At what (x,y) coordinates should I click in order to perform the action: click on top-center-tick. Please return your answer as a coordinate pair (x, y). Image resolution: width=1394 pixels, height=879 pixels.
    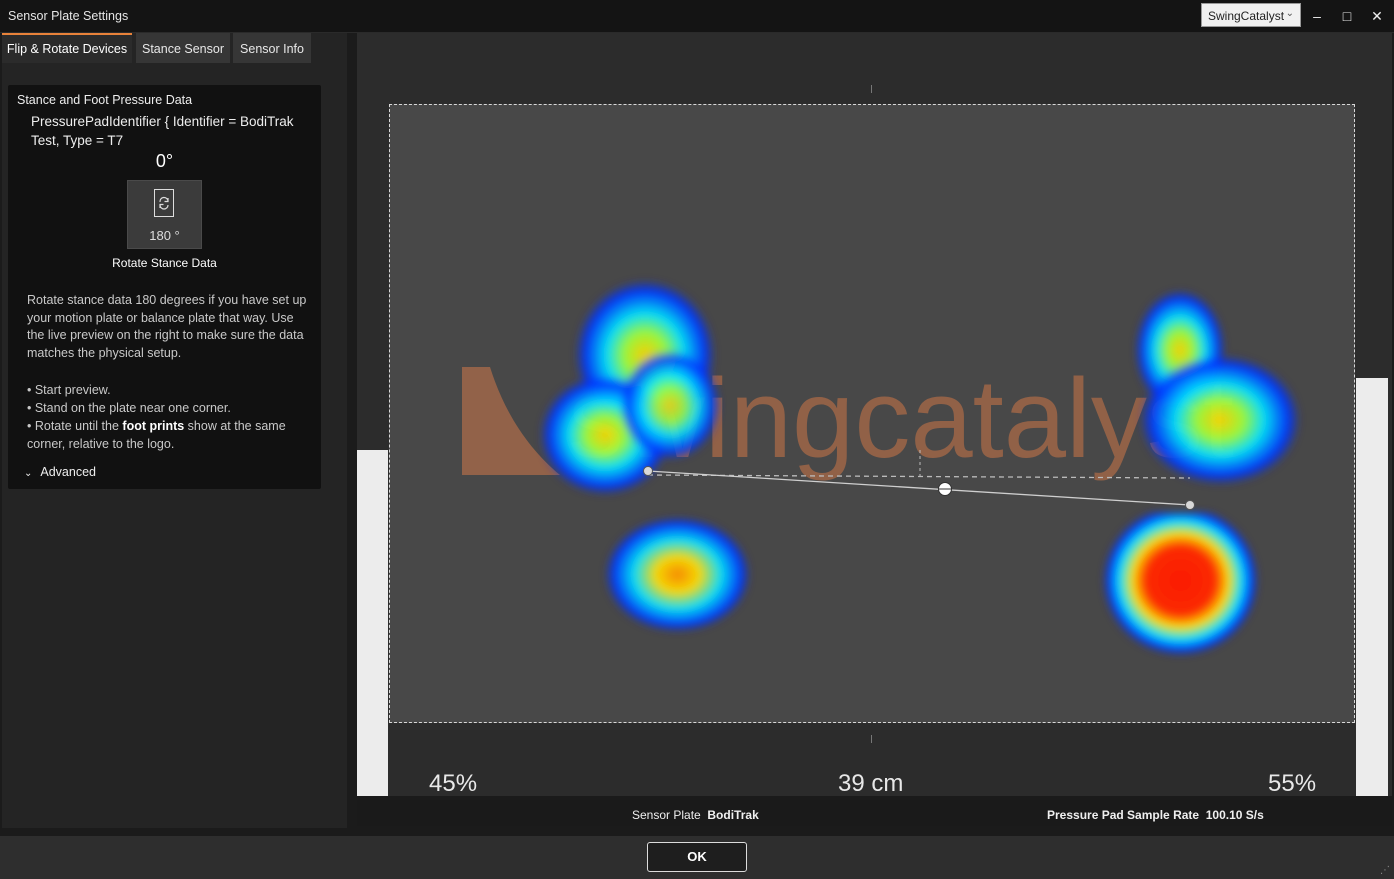
    Looking at the image, I should click on (871, 89).